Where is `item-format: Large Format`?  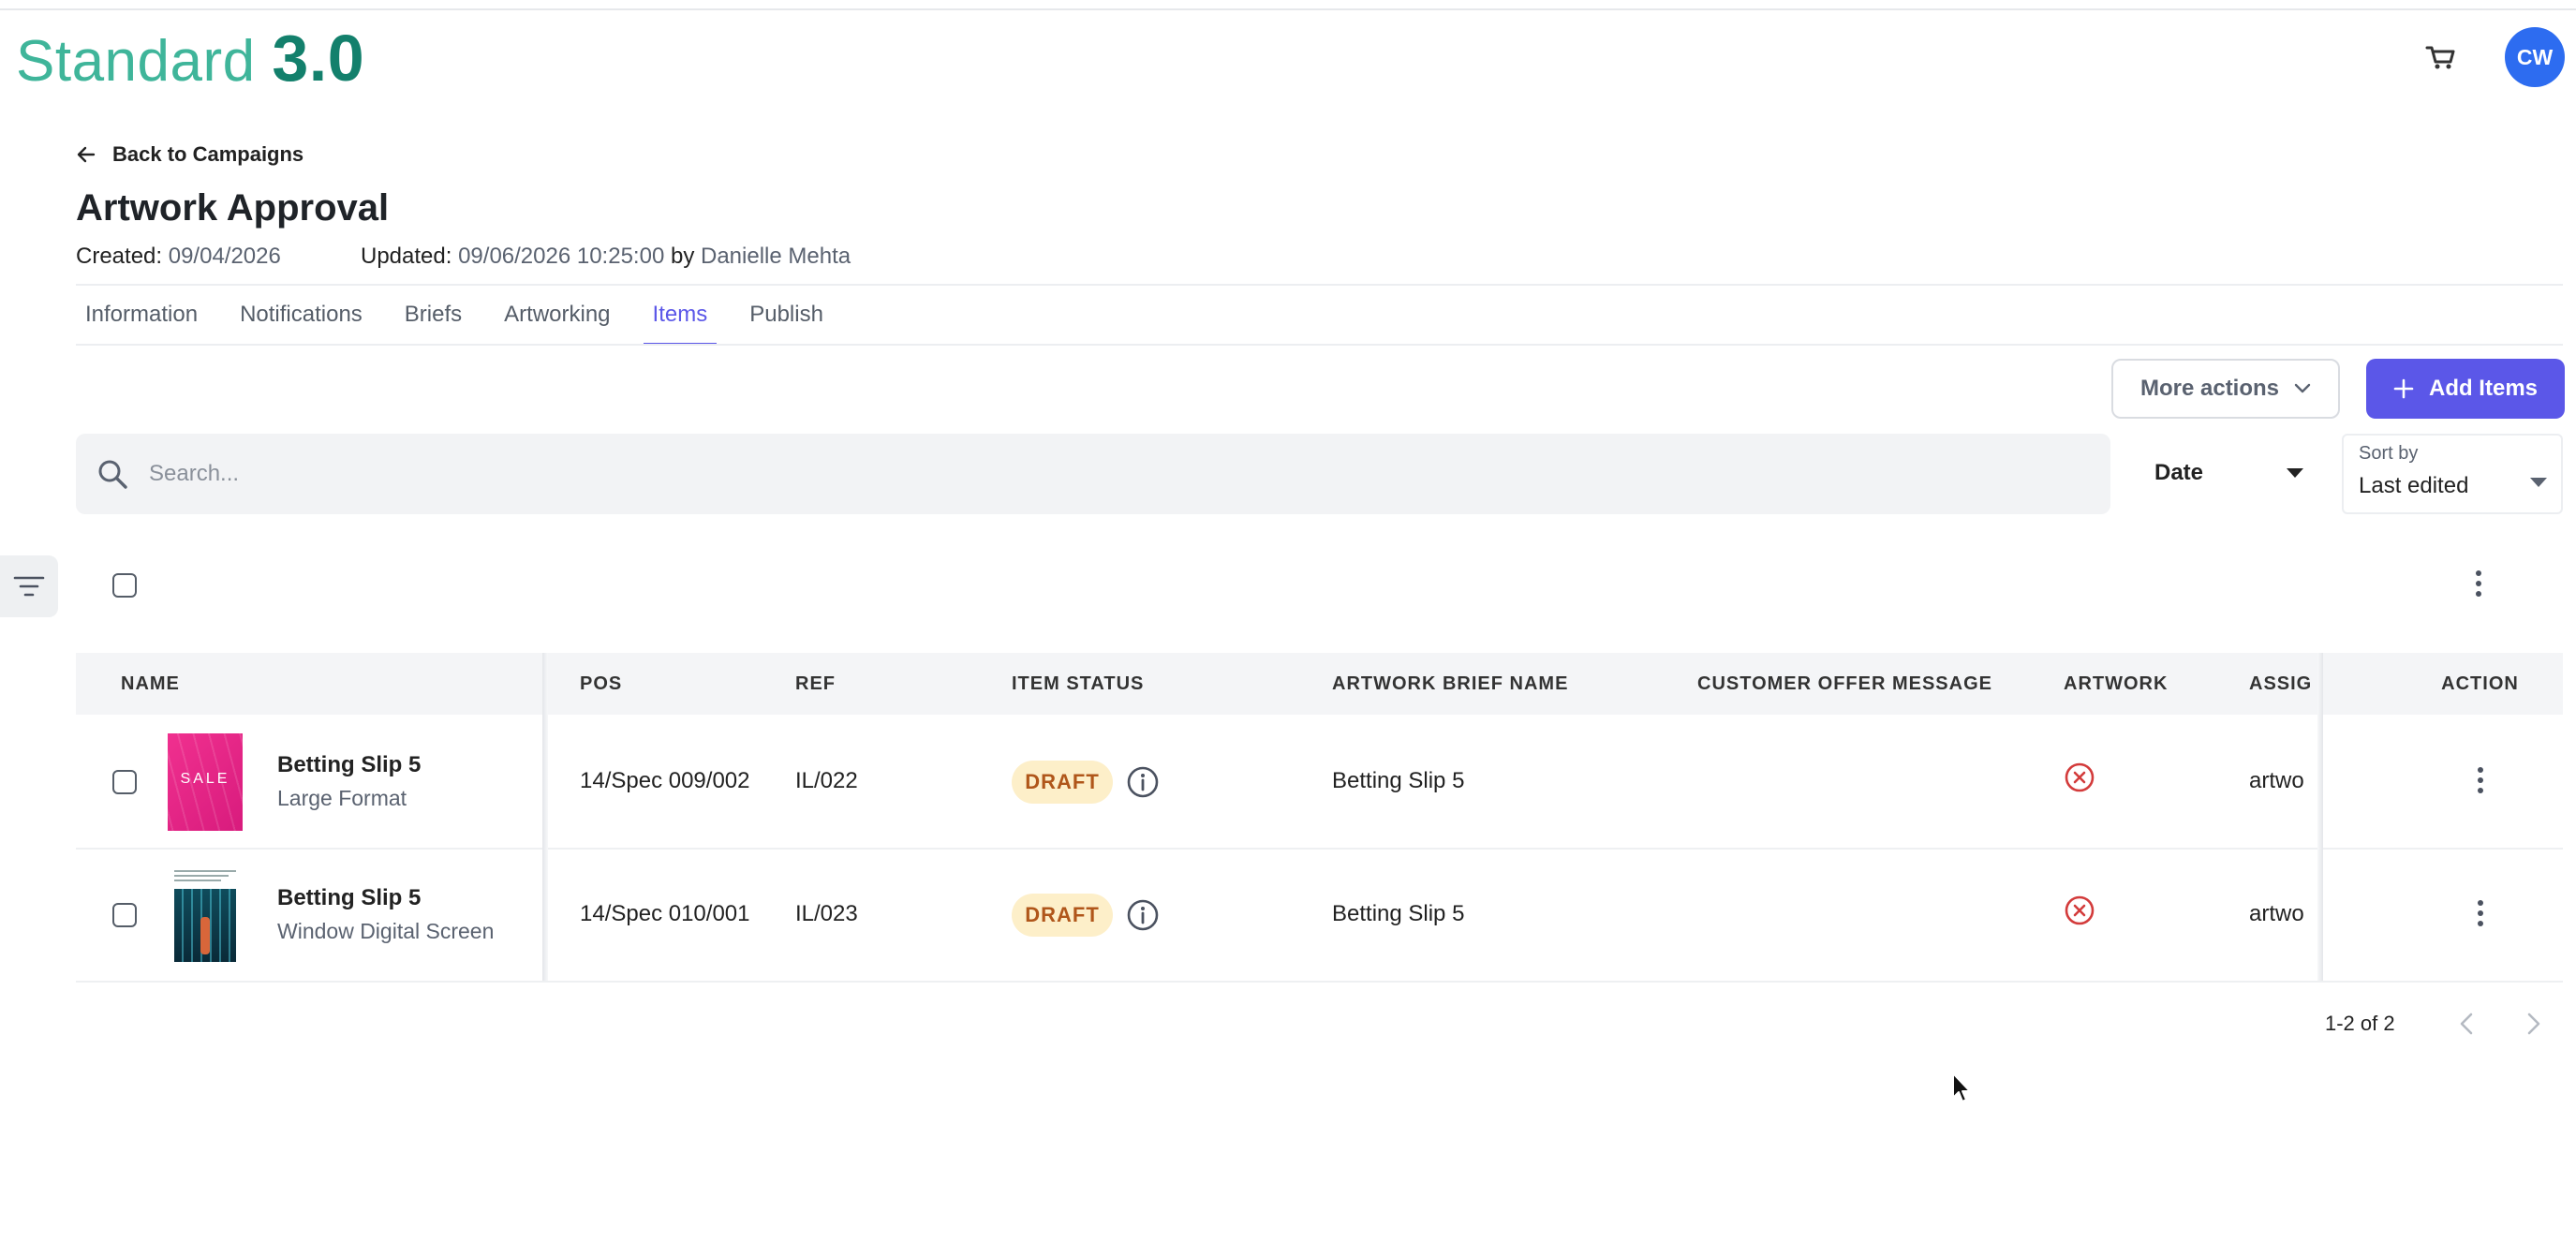 item-format: Large Format is located at coordinates (342, 798).